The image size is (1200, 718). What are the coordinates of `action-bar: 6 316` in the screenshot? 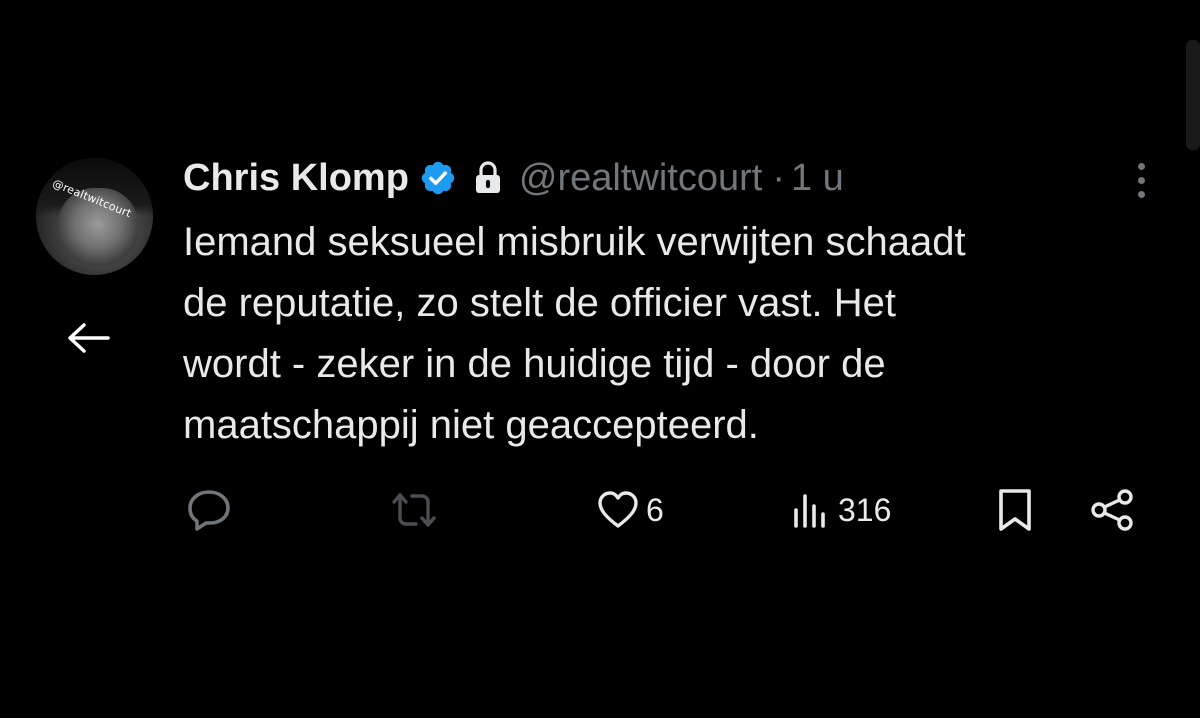 It's located at (600, 510).